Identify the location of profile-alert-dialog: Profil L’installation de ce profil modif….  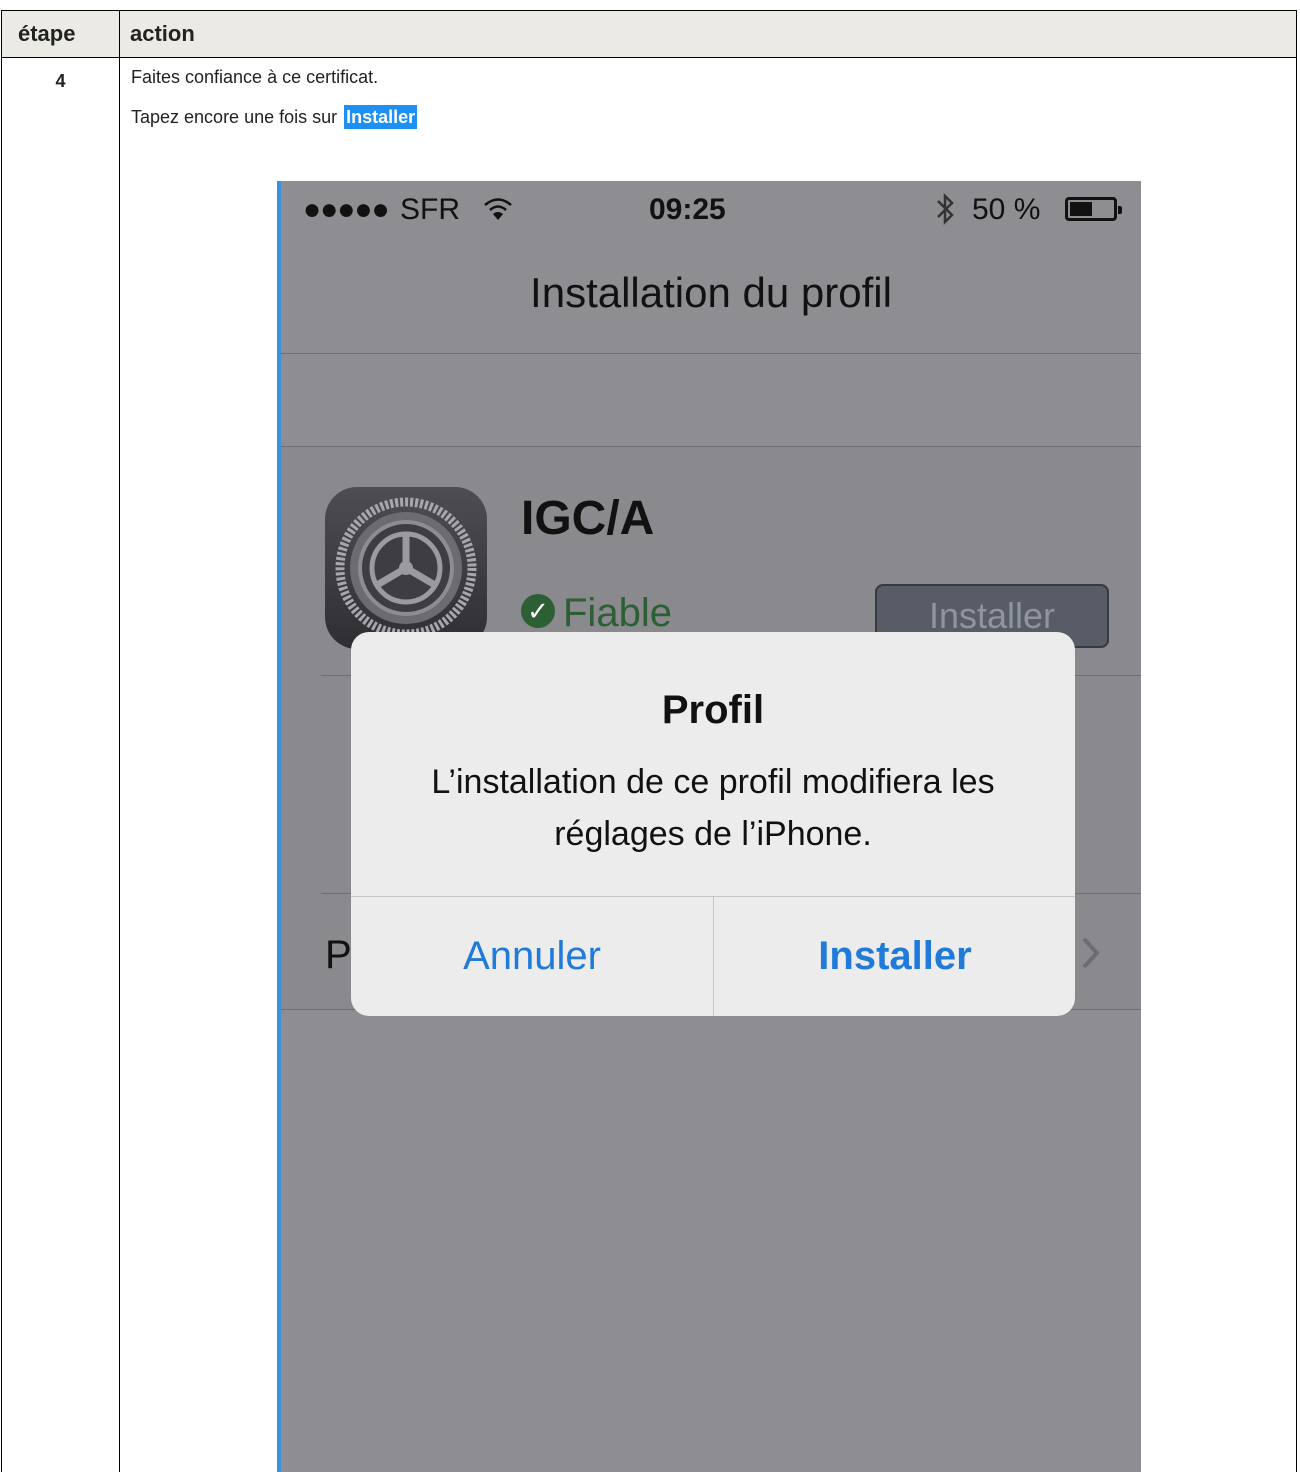
(713, 824).